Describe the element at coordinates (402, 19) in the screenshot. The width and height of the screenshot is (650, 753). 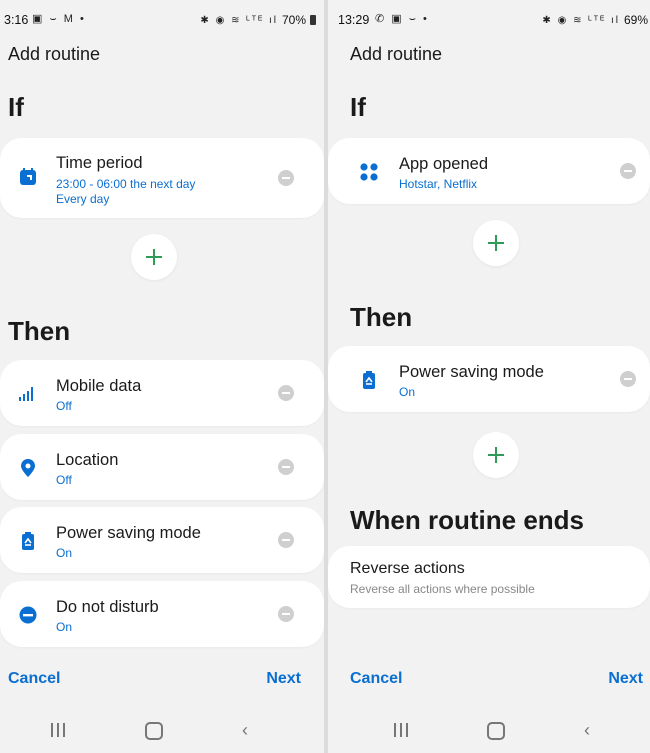
I see `notification-icons: ✆ ▣ ⌣ •` at that location.